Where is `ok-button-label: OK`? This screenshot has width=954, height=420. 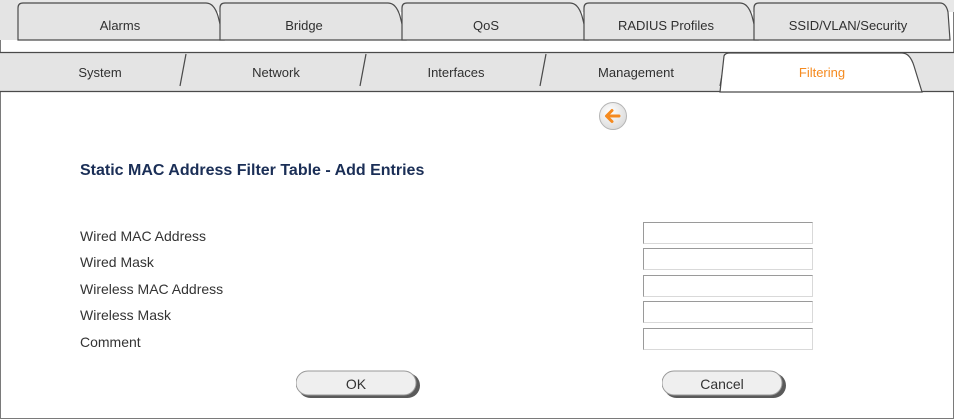 ok-button-label: OK is located at coordinates (356, 384).